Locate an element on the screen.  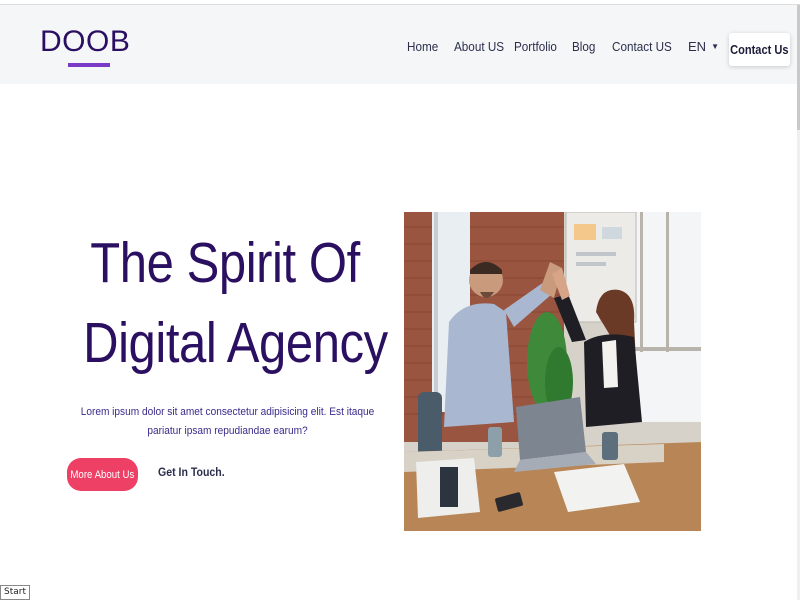
caret-down-icon: ▼ is located at coordinates (715, 47).